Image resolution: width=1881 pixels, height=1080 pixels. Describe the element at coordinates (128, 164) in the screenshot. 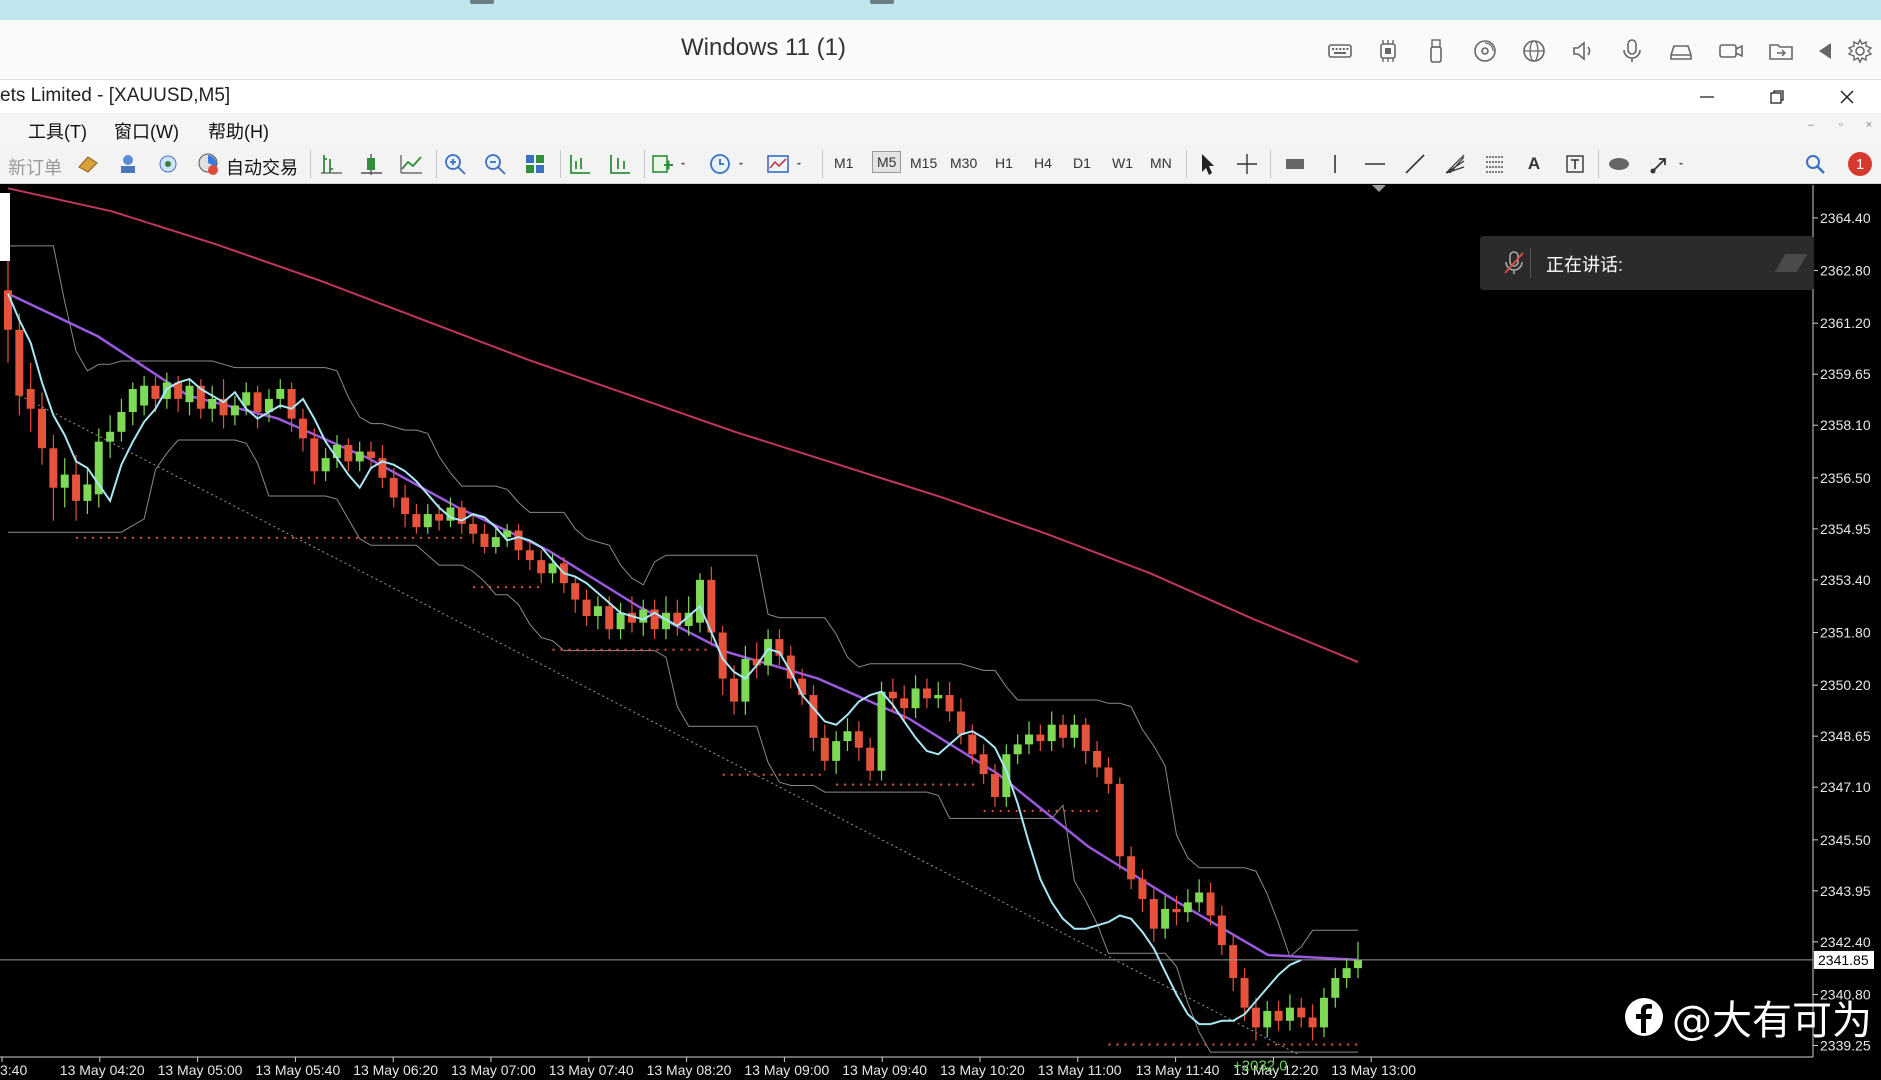

I see `navigator-icon` at that location.